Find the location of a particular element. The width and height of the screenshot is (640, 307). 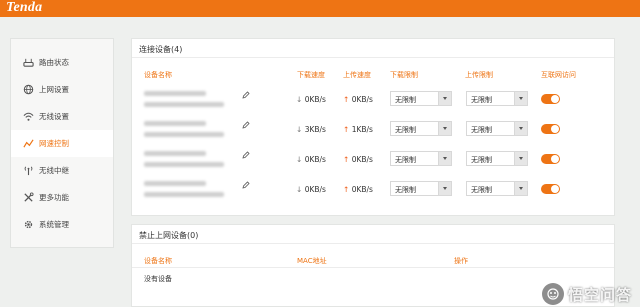

tools-icon is located at coordinates (28, 197).